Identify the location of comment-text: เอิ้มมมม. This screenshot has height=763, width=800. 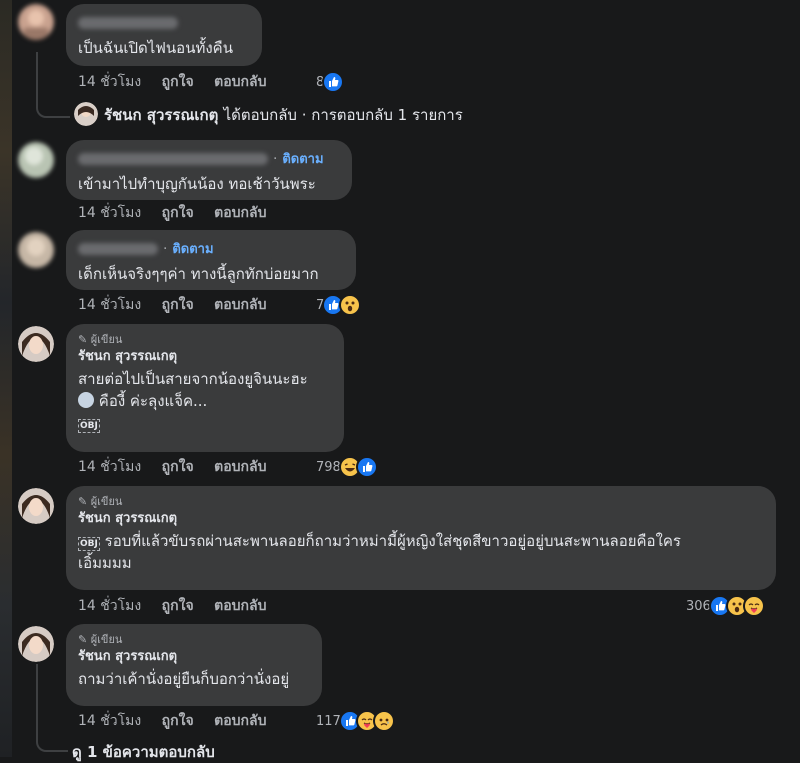
(105, 563).